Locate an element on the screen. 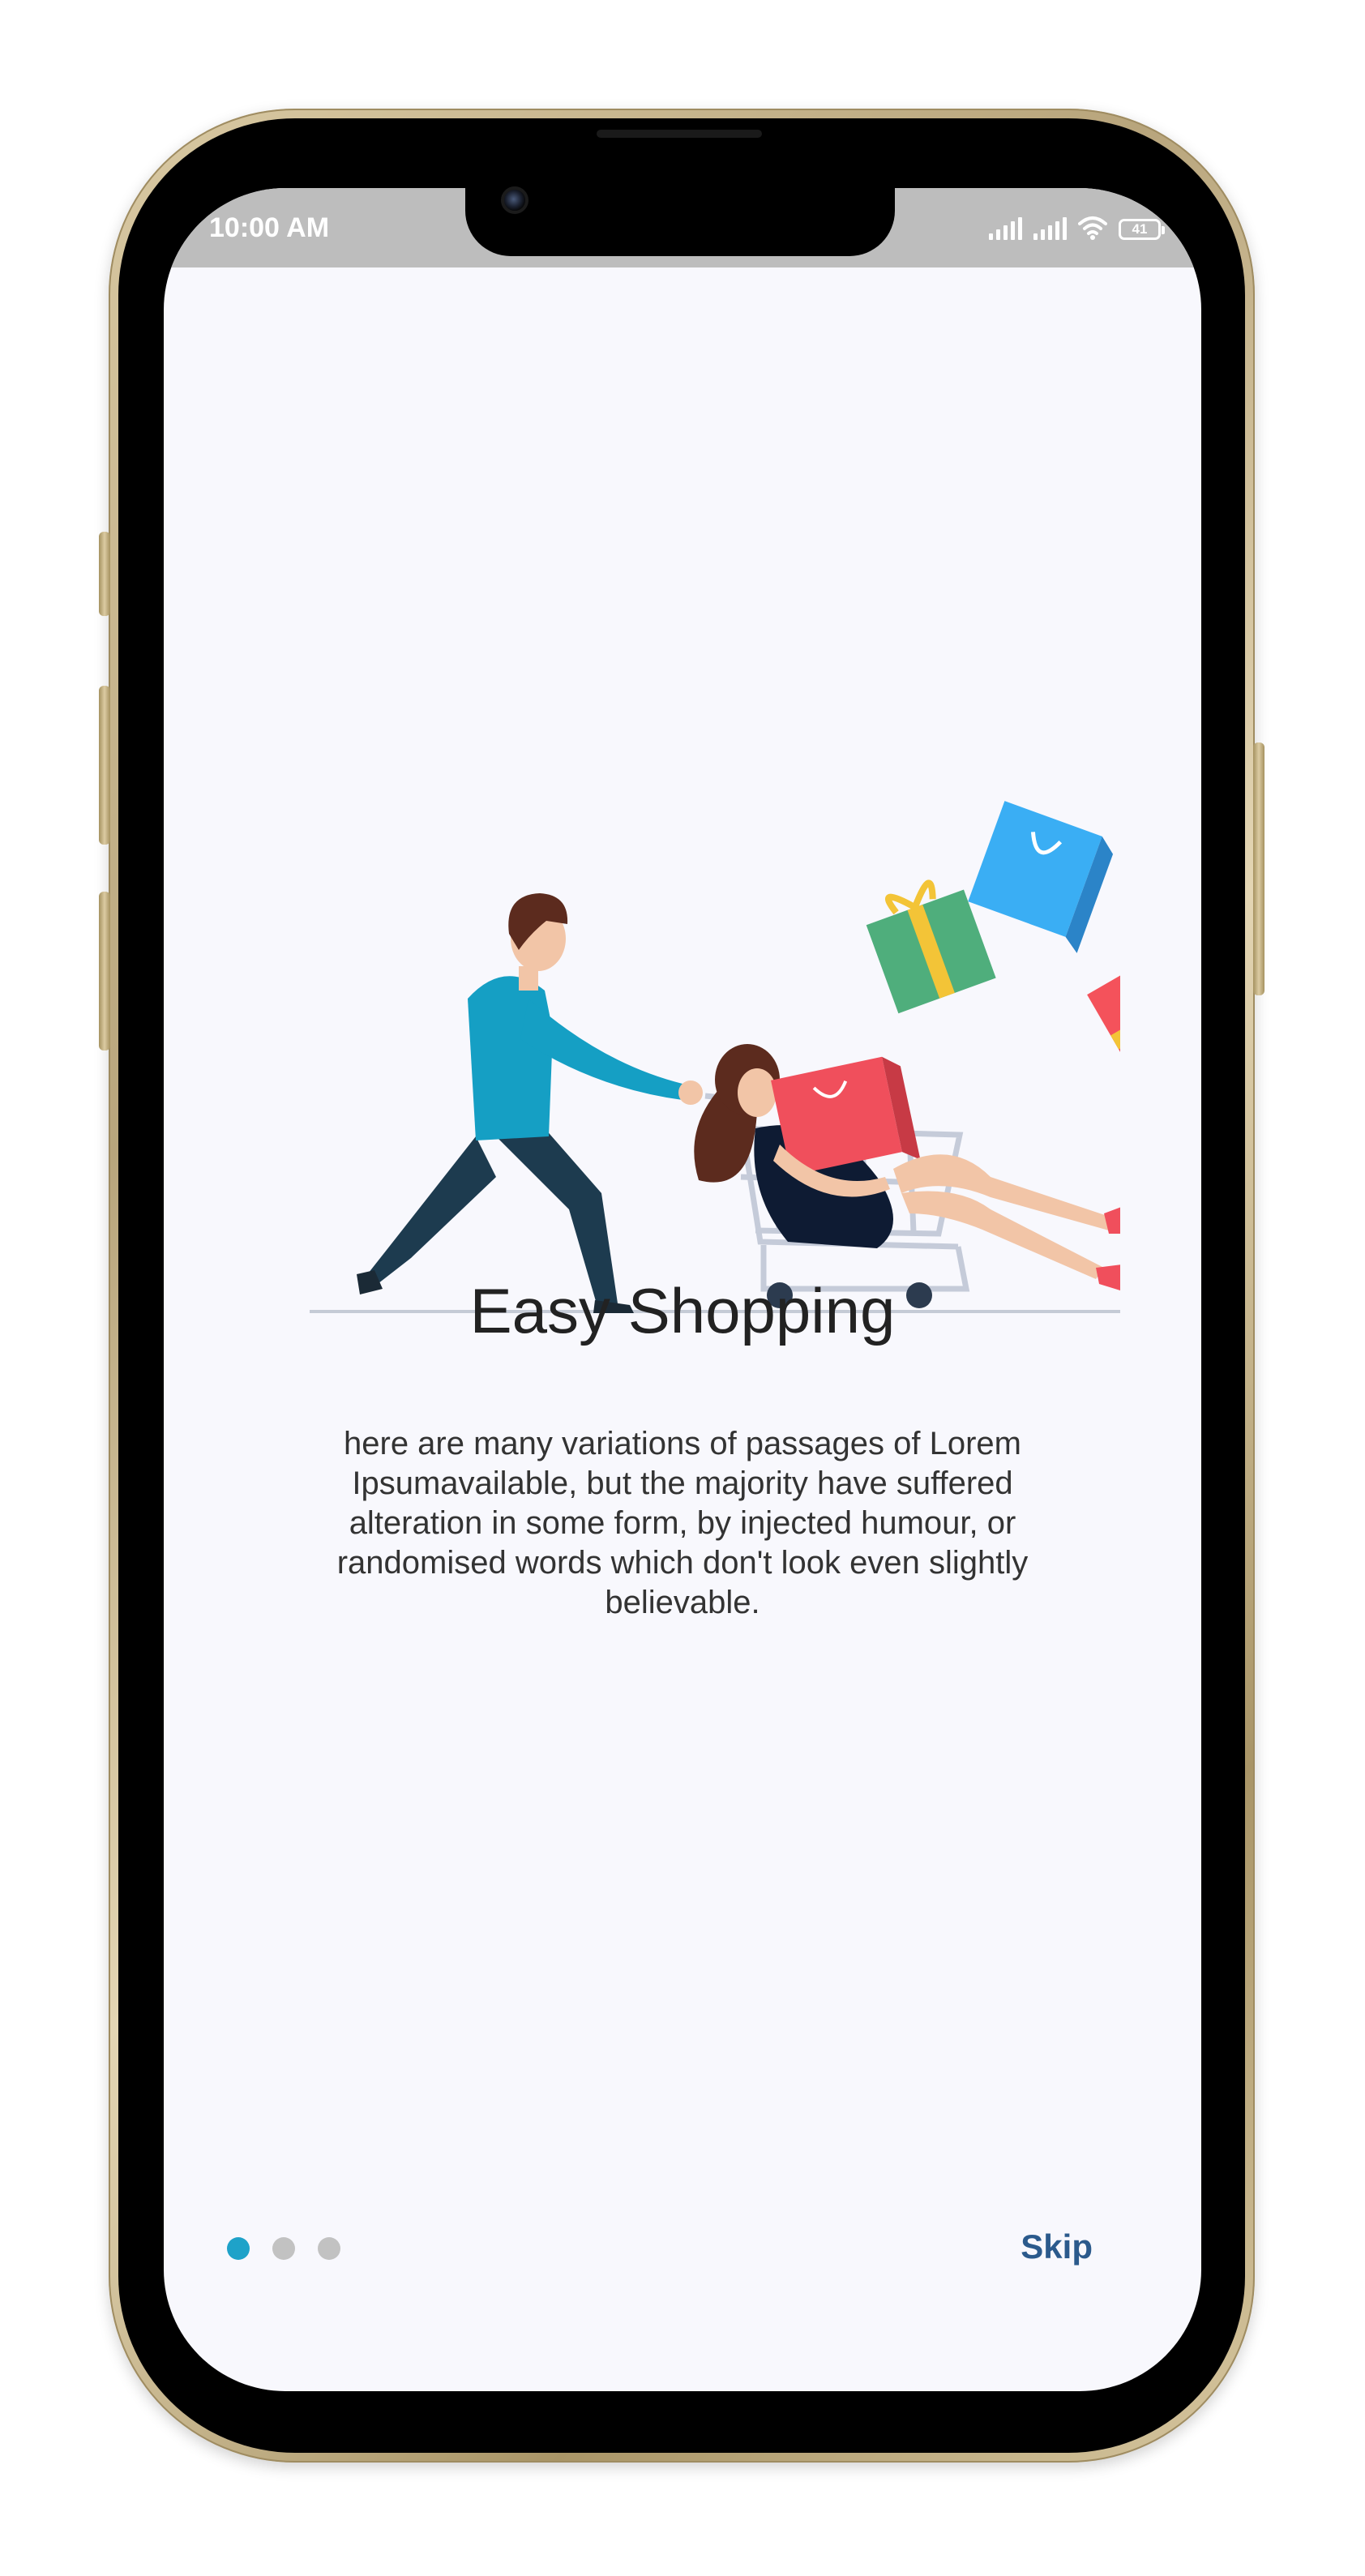 The height and width of the screenshot is (2576, 1365). volume-down-button is located at coordinates (104, 971).